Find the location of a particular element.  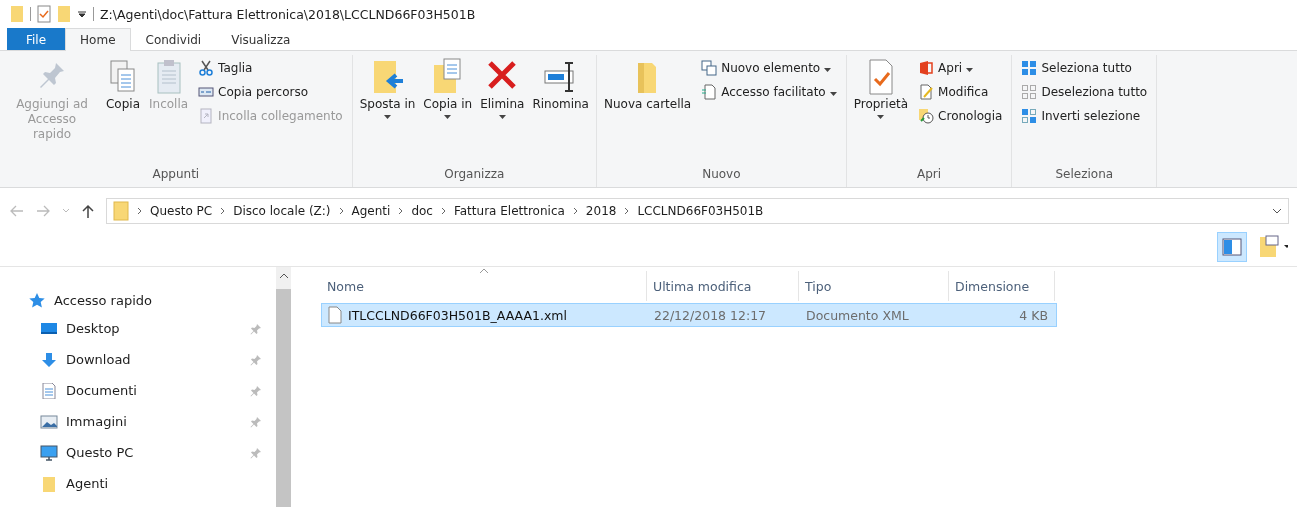

desktop-icon is located at coordinates (49, 328).